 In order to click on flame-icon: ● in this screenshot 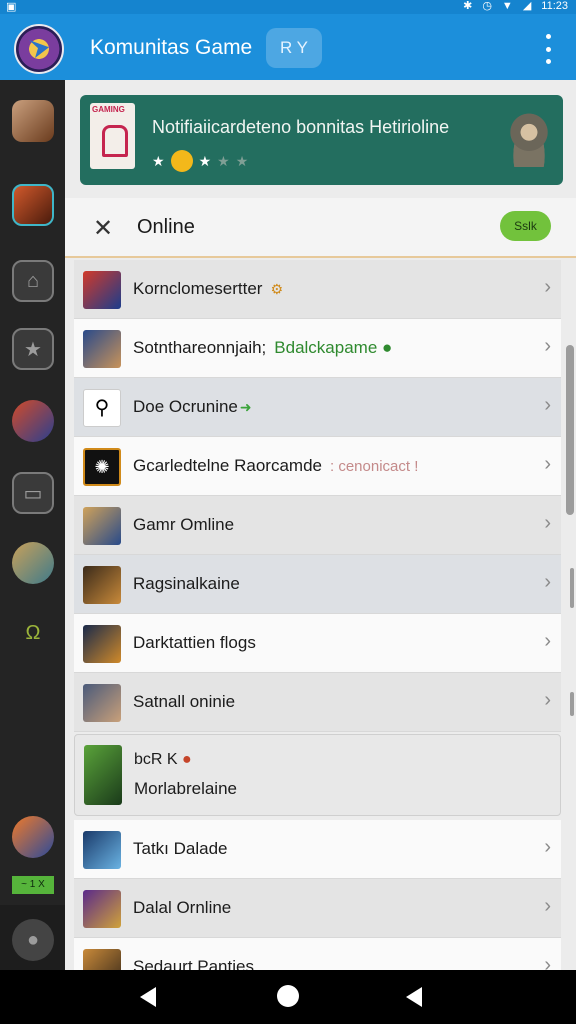, I will do `click(187, 759)`.